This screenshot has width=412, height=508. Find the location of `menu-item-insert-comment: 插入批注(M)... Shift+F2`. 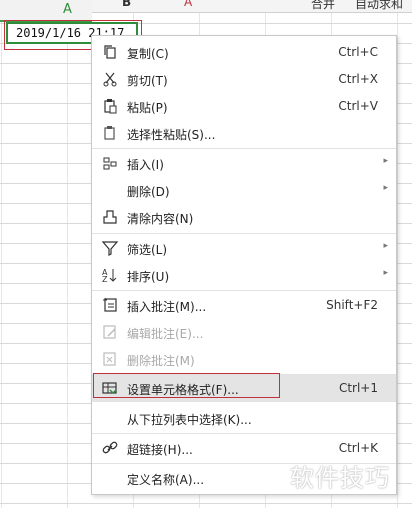

menu-item-insert-comment: 插入批注(M)... Shift+F2 is located at coordinates (244, 305).